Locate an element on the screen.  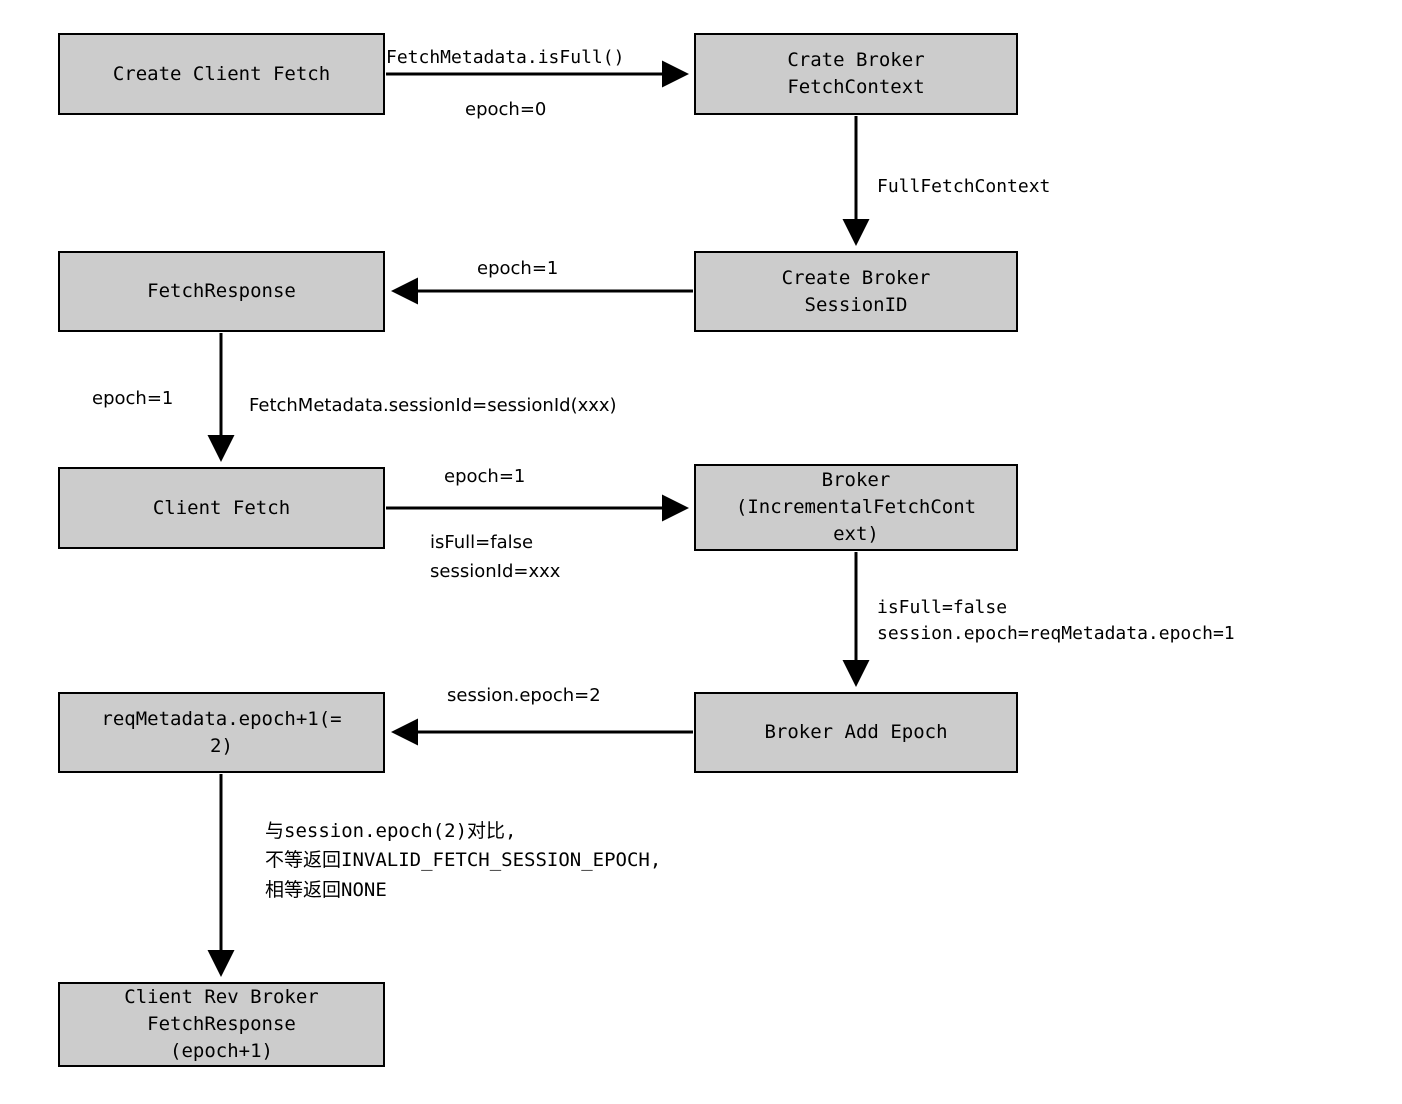
edge-label-fullfetchcontext: FullFetchContext is located at coordinates (964, 186).